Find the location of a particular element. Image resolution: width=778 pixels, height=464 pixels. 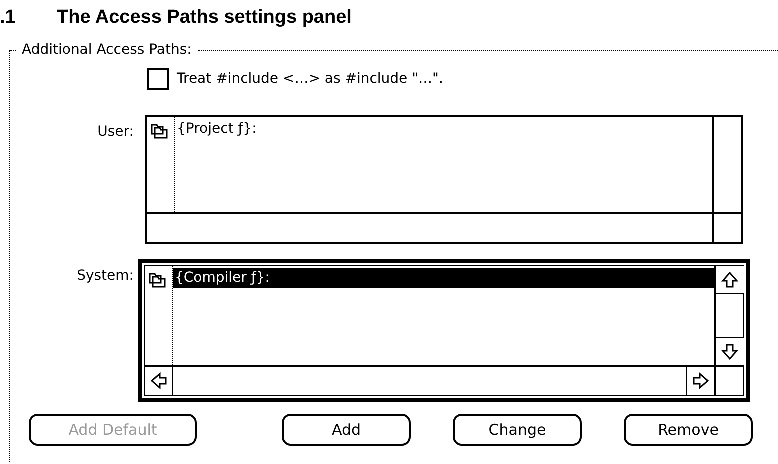

action-button: Remove is located at coordinates (688, 430).